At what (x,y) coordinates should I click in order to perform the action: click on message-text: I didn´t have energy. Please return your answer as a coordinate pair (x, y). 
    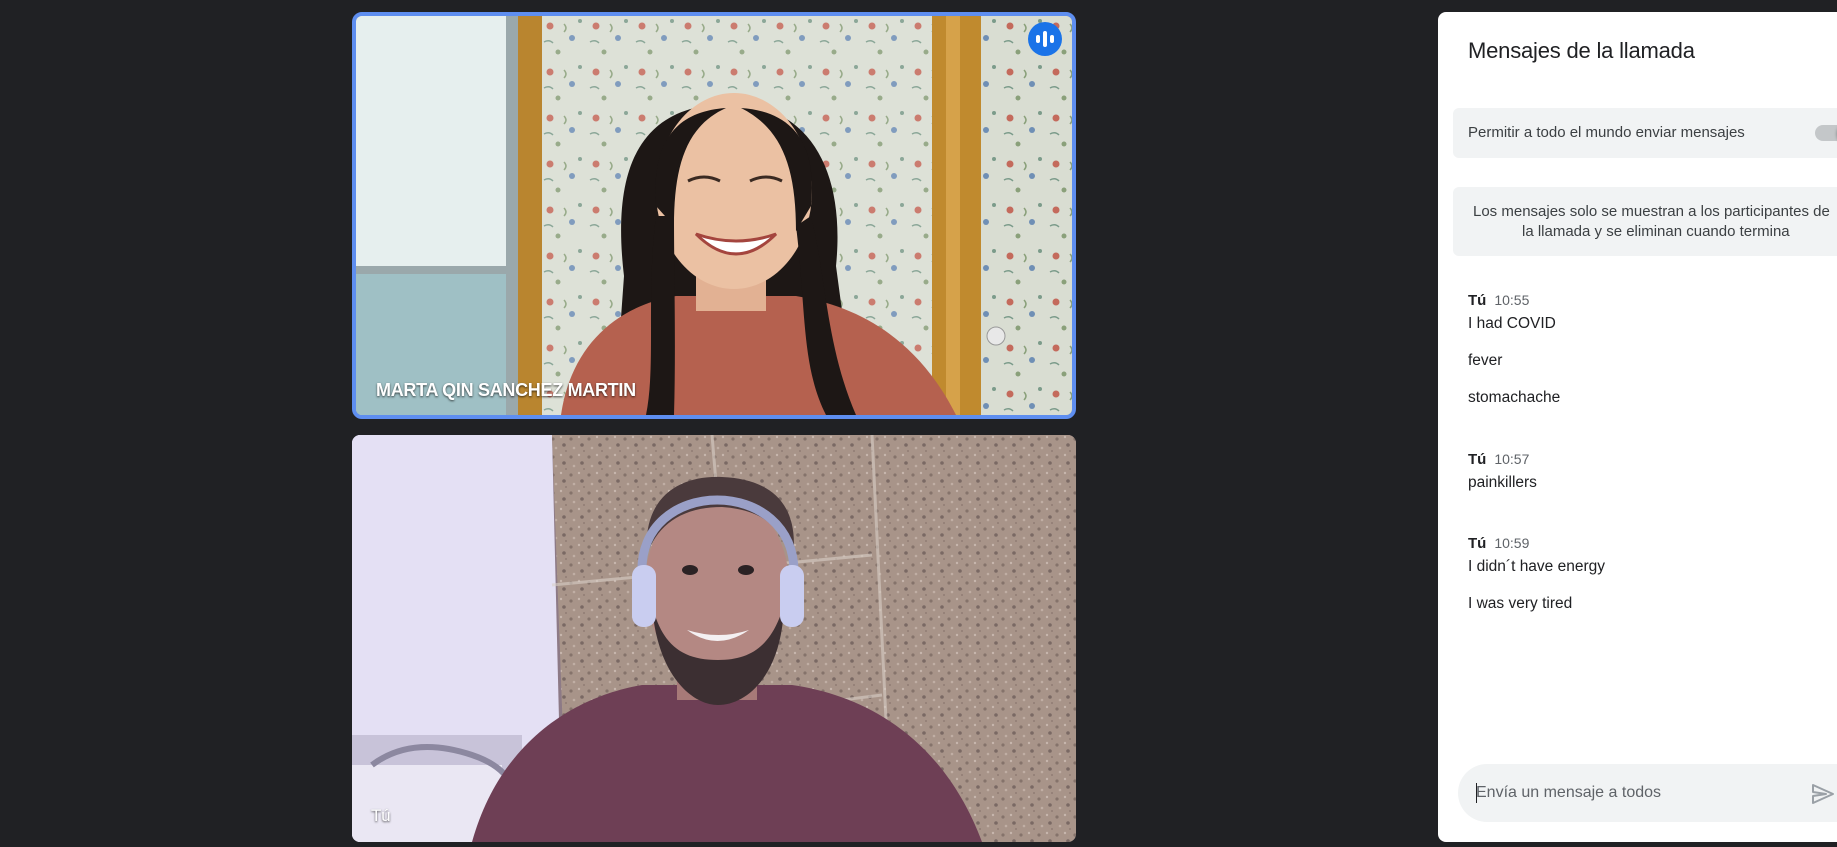
    Looking at the image, I should click on (1537, 566).